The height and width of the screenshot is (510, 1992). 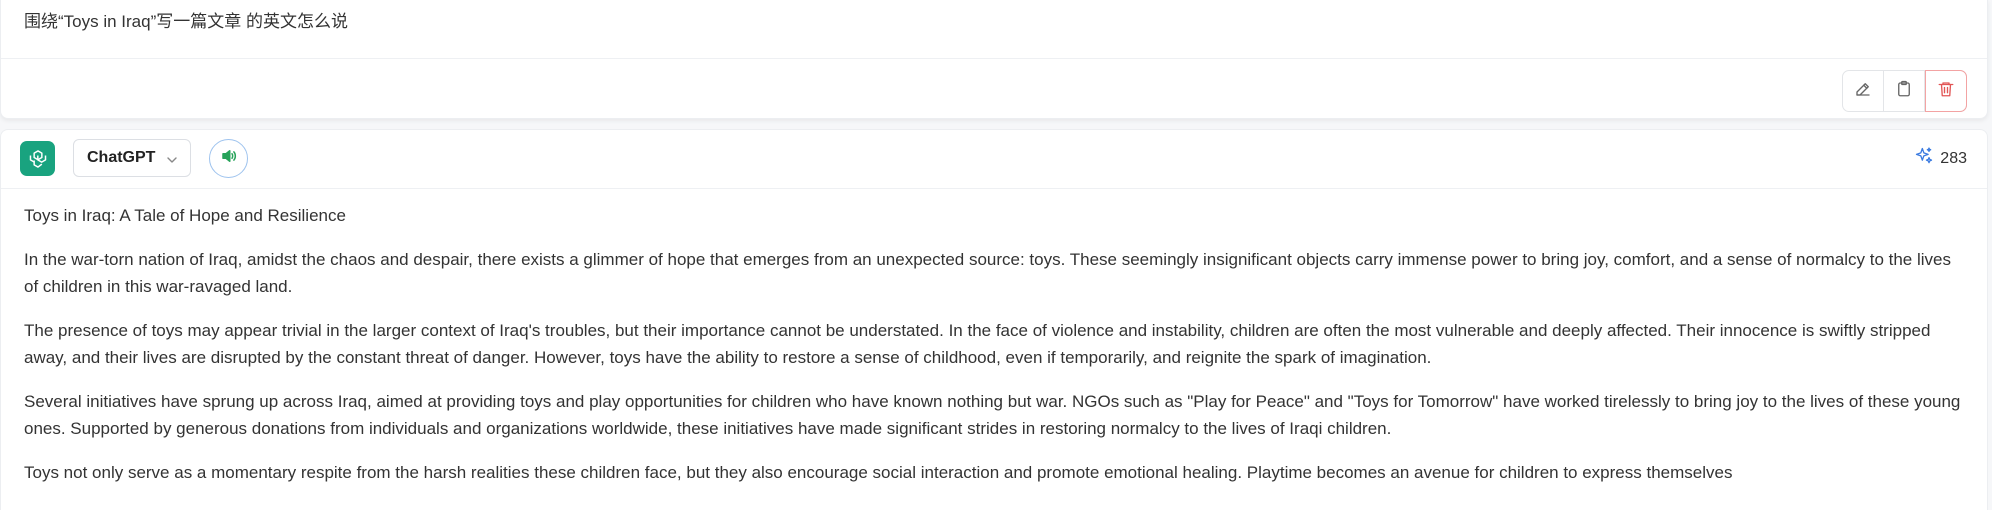 I want to click on openai-logo-icon, so click(x=37, y=158).